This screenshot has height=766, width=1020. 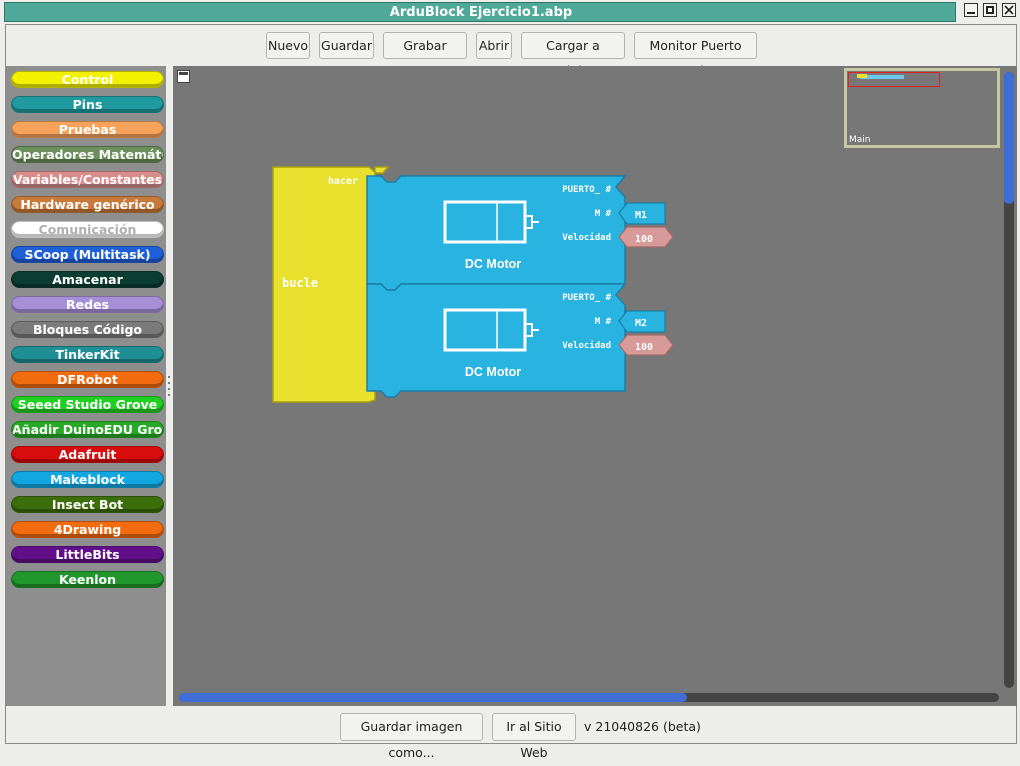 What do you see at coordinates (288, 45) in the screenshot?
I see `new-button: Nuevo` at bounding box center [288, 45].